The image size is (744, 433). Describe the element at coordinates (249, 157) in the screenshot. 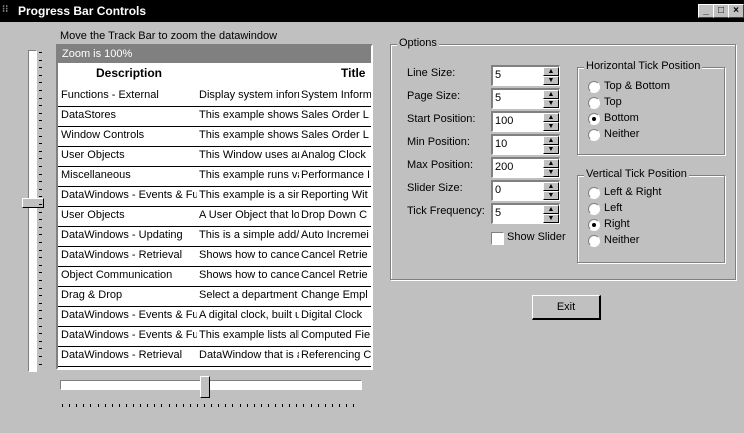

I see `cell-detail: This Window uses an` at that location.